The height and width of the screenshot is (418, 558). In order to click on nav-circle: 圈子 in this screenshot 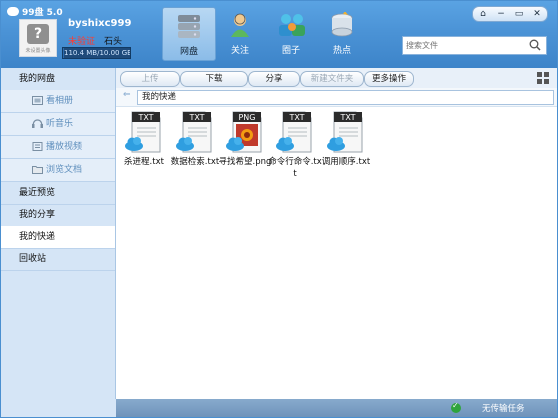, I will do `click(291, 33)`.